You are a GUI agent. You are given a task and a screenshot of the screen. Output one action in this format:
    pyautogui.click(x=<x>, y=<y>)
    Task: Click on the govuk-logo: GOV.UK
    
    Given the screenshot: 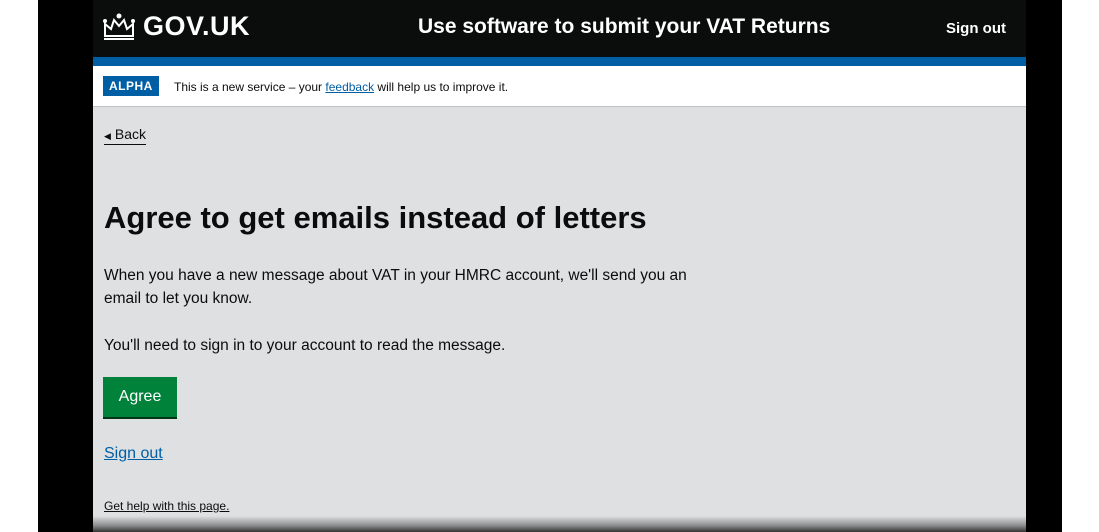 What is the action you would take?
    pyautogui.click(x=196, y=26)
    